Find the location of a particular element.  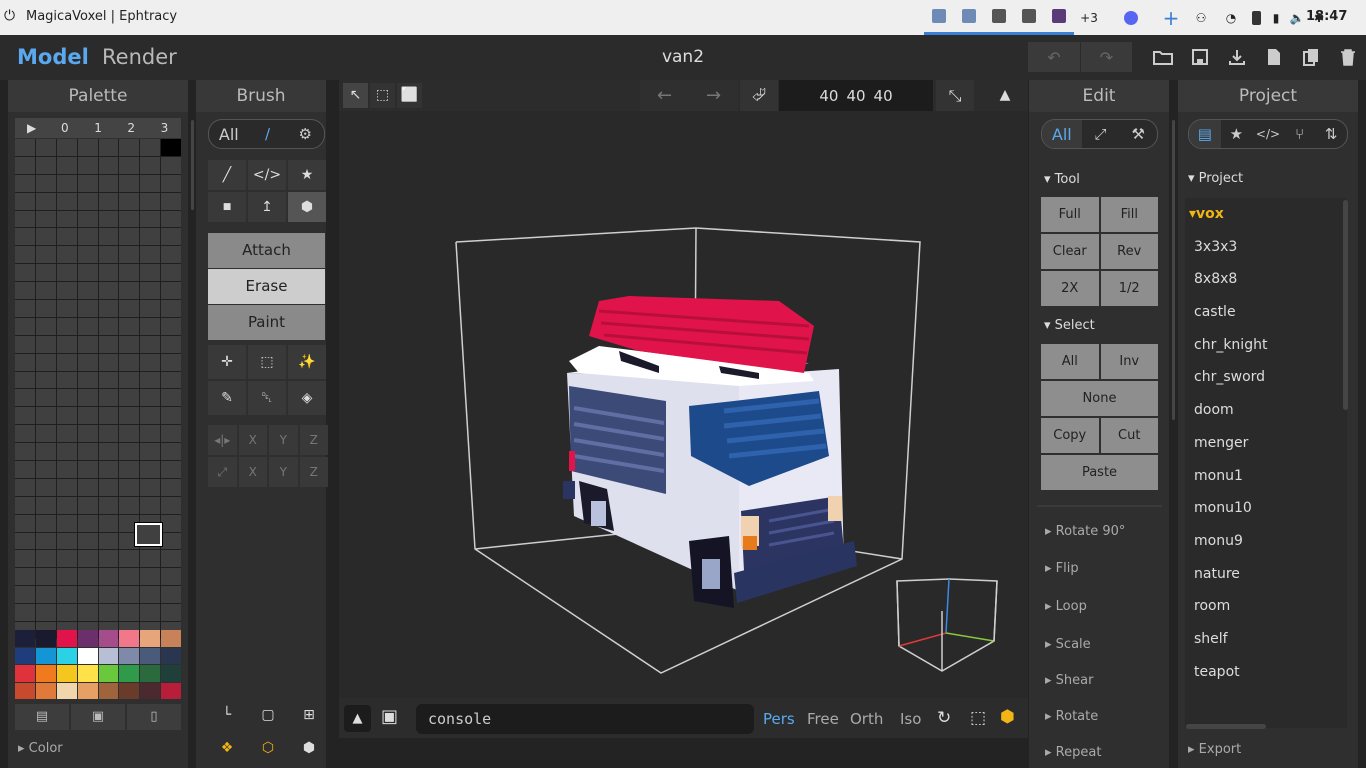

line-brush-icon: ╱ is located at coordinates (227, 175).